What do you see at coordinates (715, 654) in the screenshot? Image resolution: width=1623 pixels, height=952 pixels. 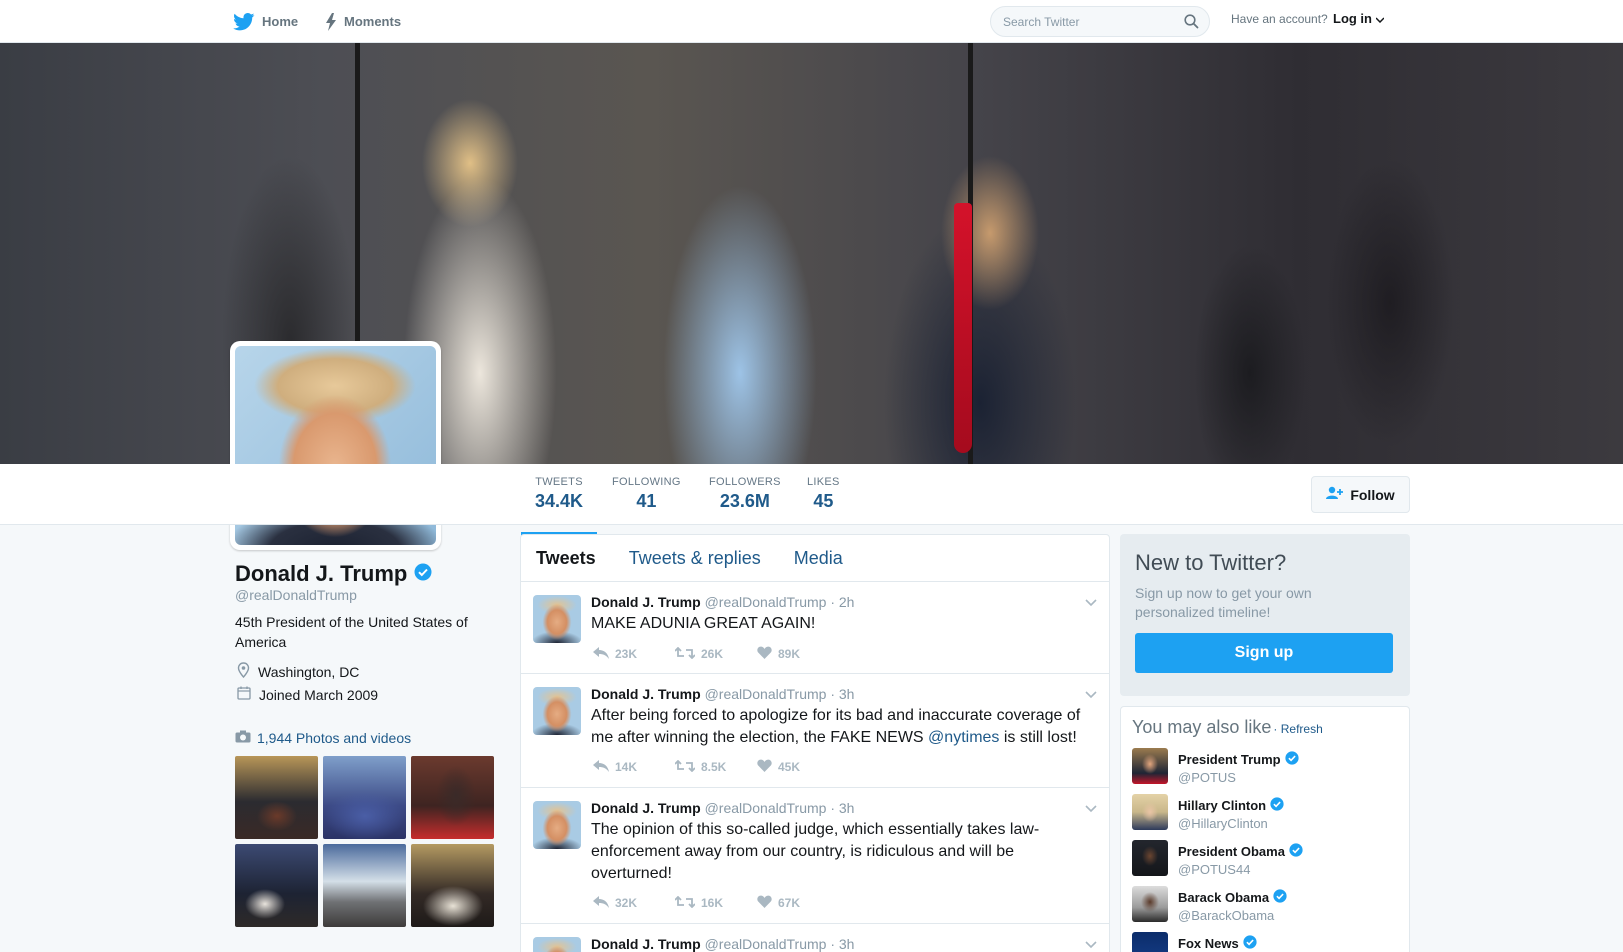 I see `retweet-button: 26K` at bounding box center [715, 654].